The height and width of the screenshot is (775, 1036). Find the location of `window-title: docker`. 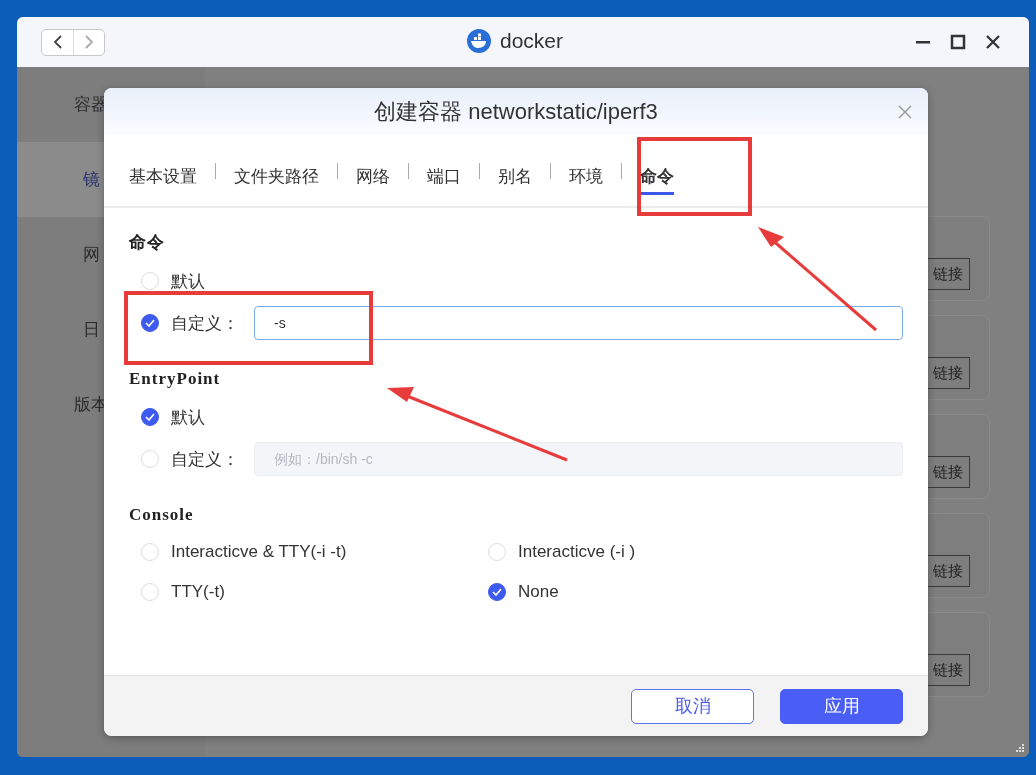

window-title: docker is located at coordinates (532, 41).